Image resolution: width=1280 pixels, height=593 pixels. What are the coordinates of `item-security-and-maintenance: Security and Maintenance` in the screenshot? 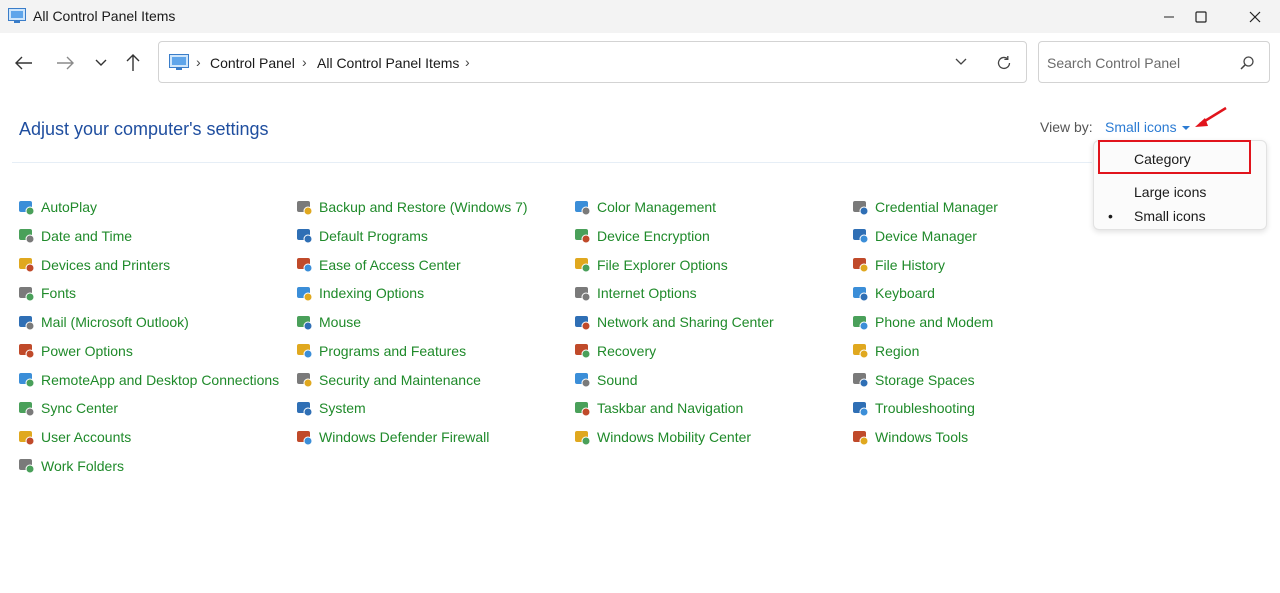 It's located at (388, 380).